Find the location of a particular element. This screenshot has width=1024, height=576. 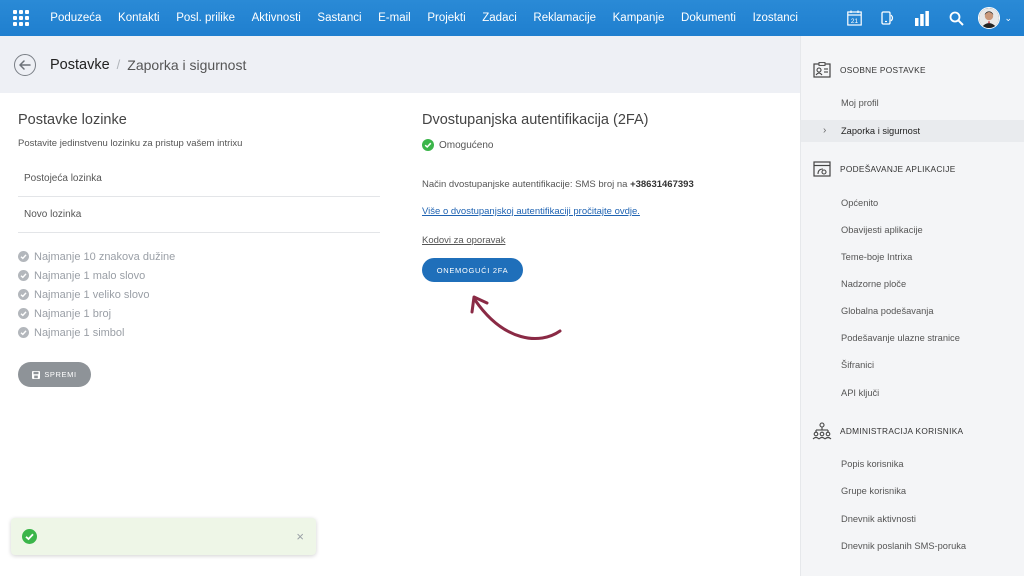

sidebar-item-dnevnik-sms: Dnevnik poslanih SMS-poruka is located at coordinates (912, 546).